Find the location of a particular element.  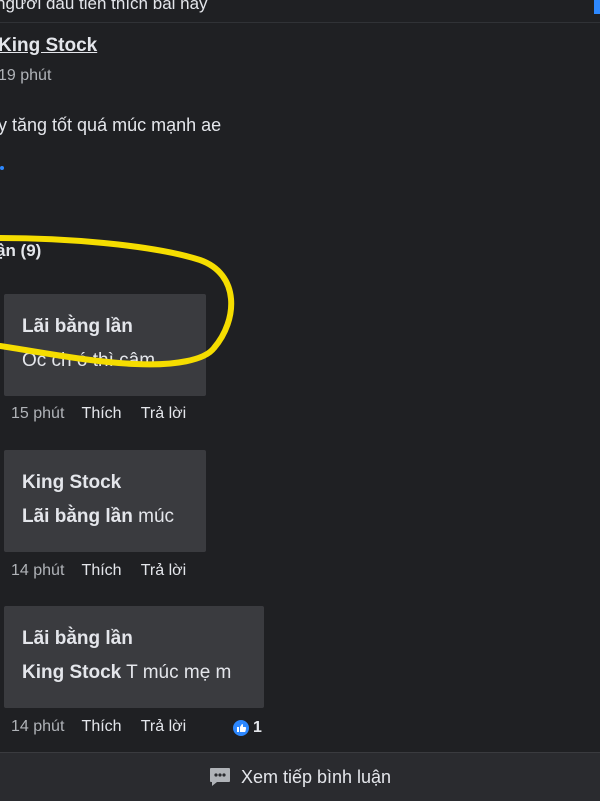

comment-text: Lãi bằng lần múc is located at coordinates (98, 517).